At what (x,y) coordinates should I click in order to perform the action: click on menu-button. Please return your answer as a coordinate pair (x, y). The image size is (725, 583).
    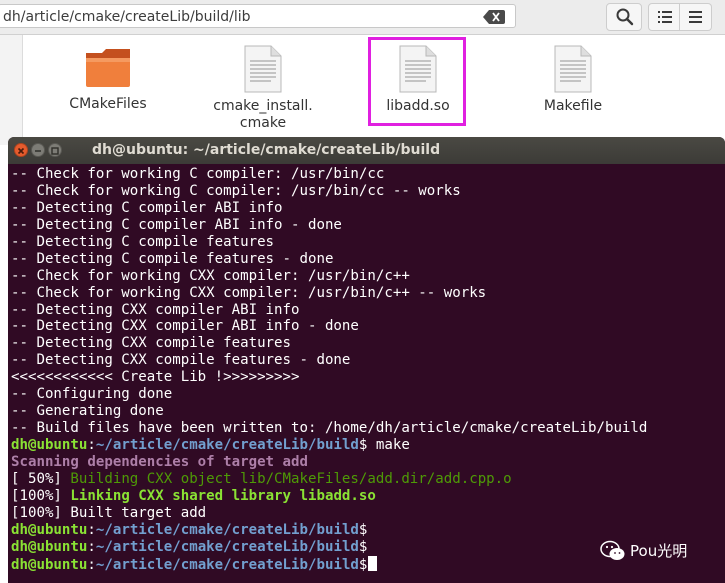
    Looking at the image, I should click on (696, 17).